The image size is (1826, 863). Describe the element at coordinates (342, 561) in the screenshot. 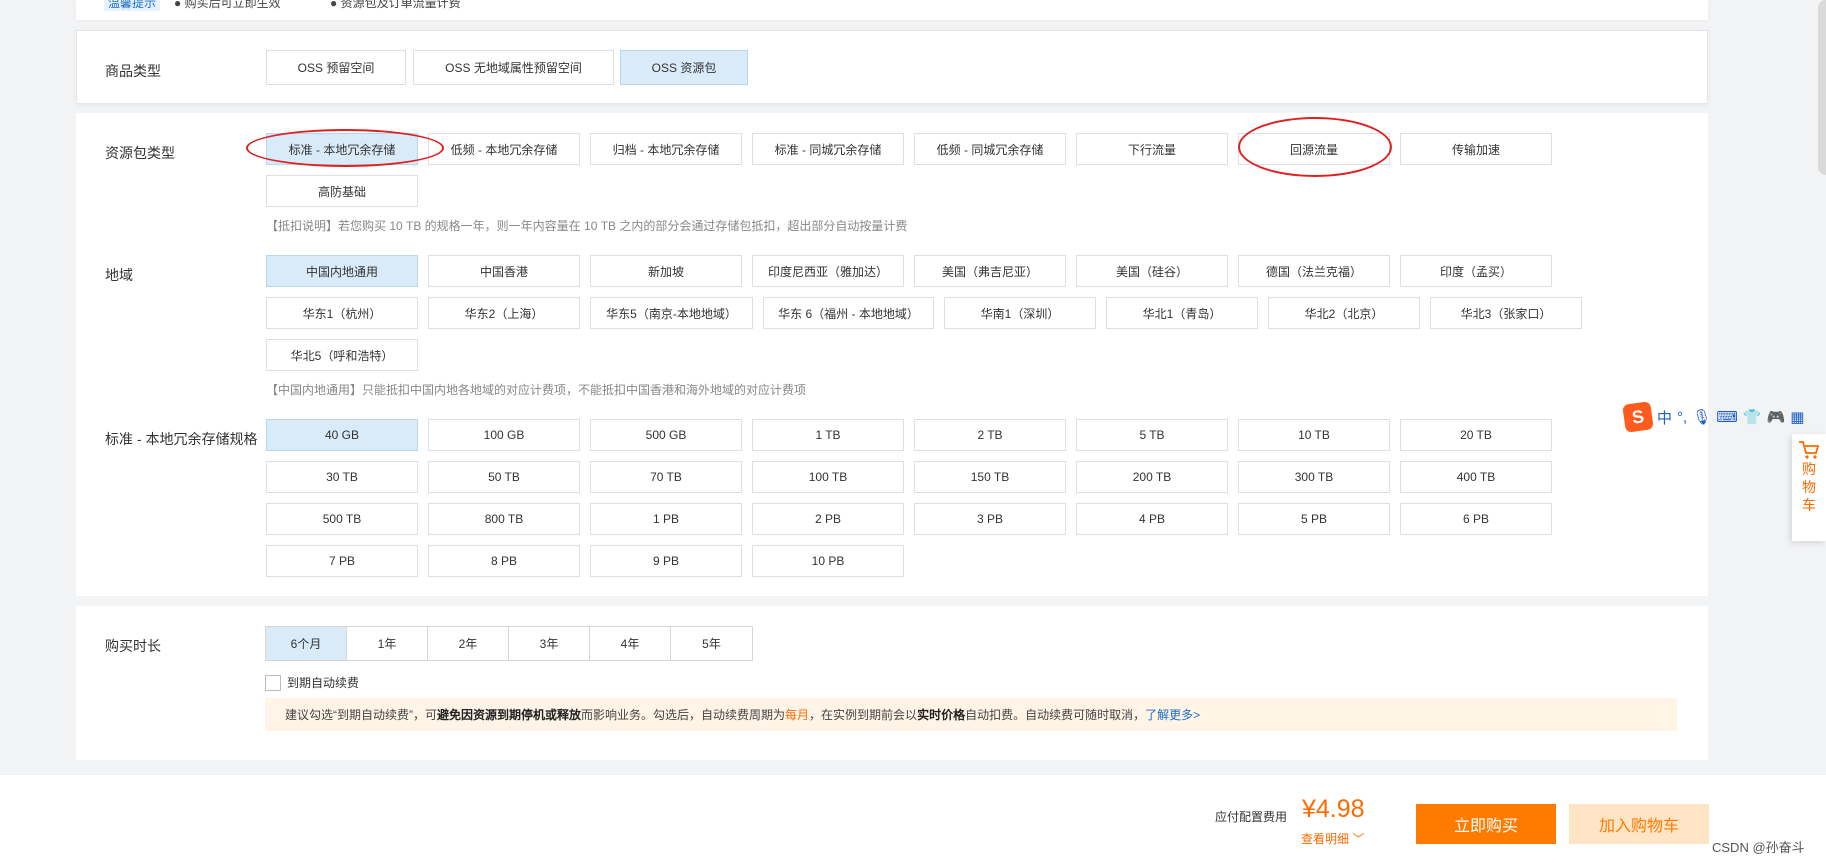

I see `spec-option: 7 PB` at that location.